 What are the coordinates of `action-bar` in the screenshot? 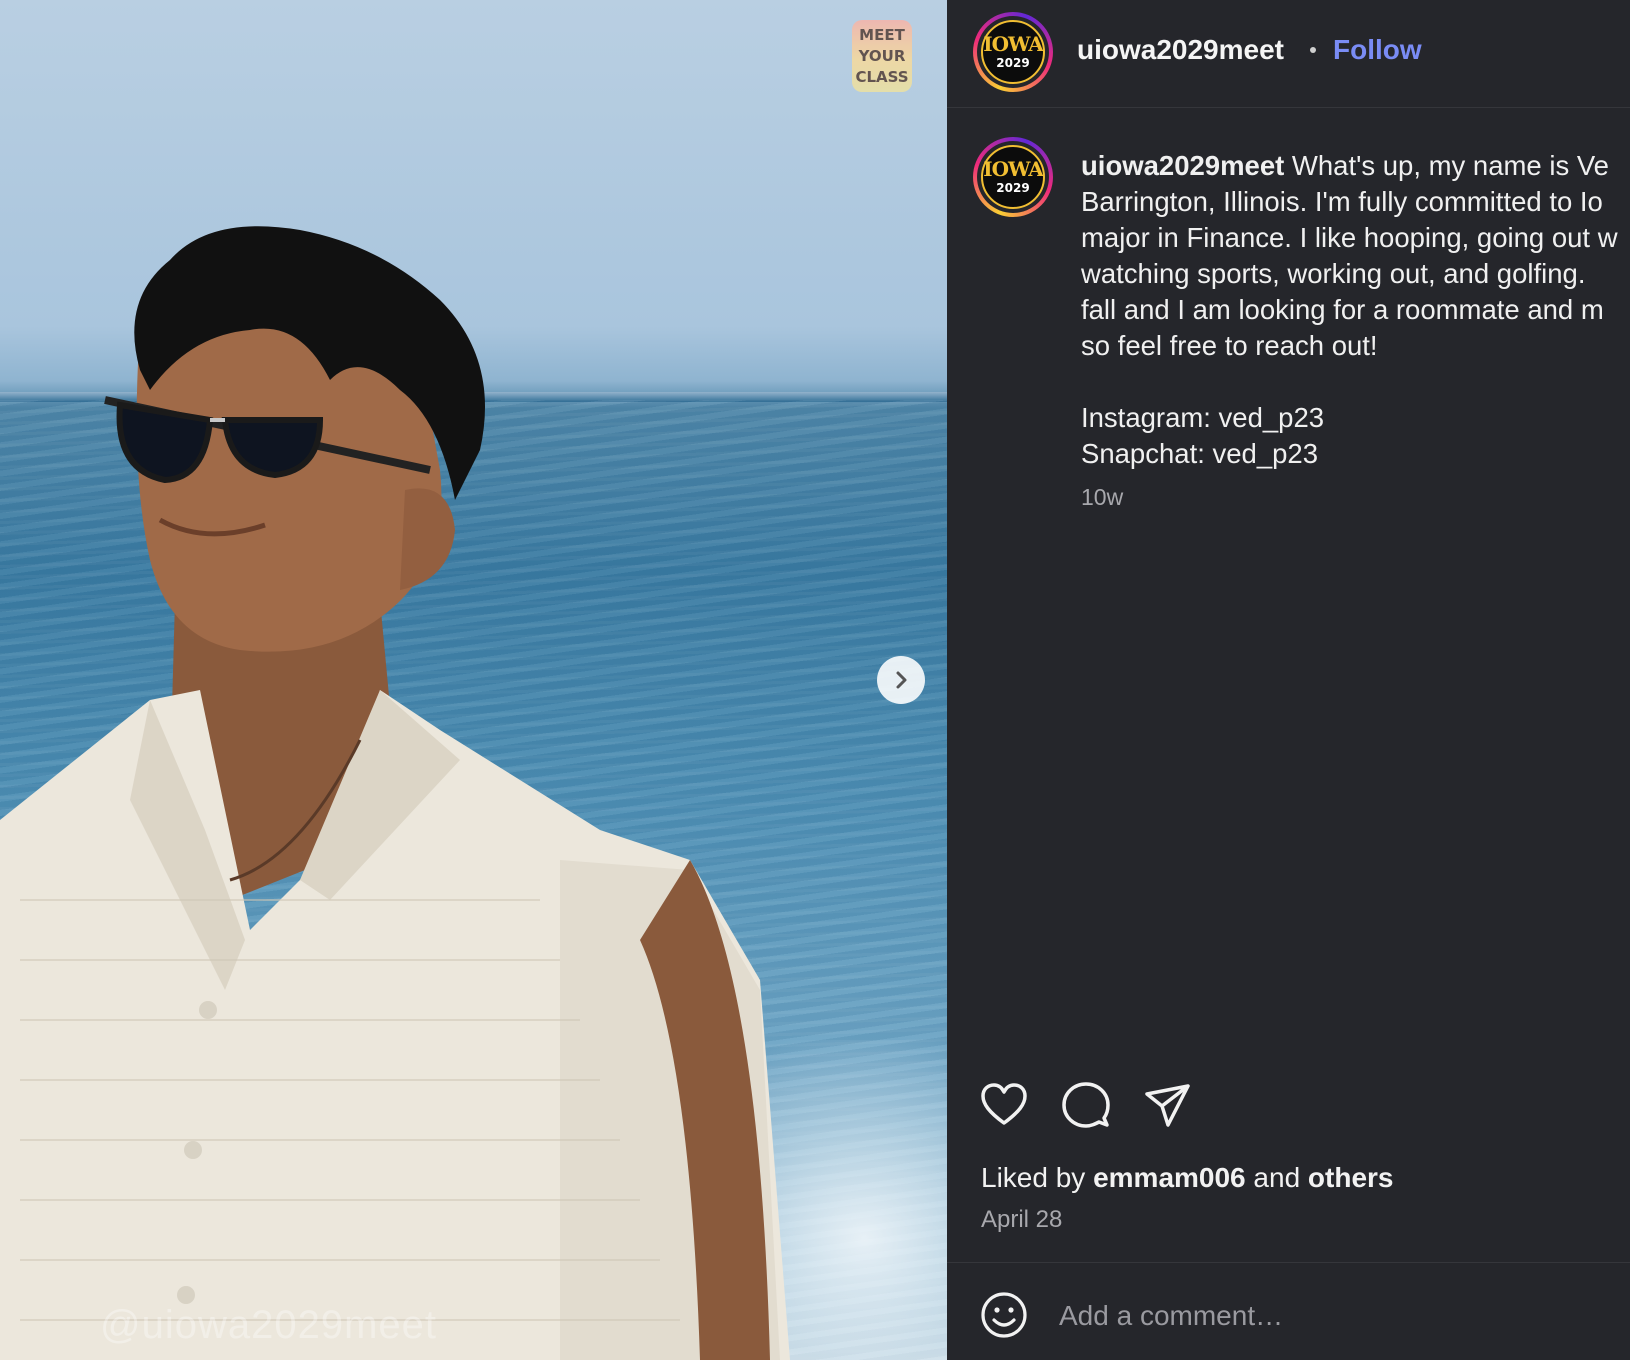 It's located at (1086, 1105).